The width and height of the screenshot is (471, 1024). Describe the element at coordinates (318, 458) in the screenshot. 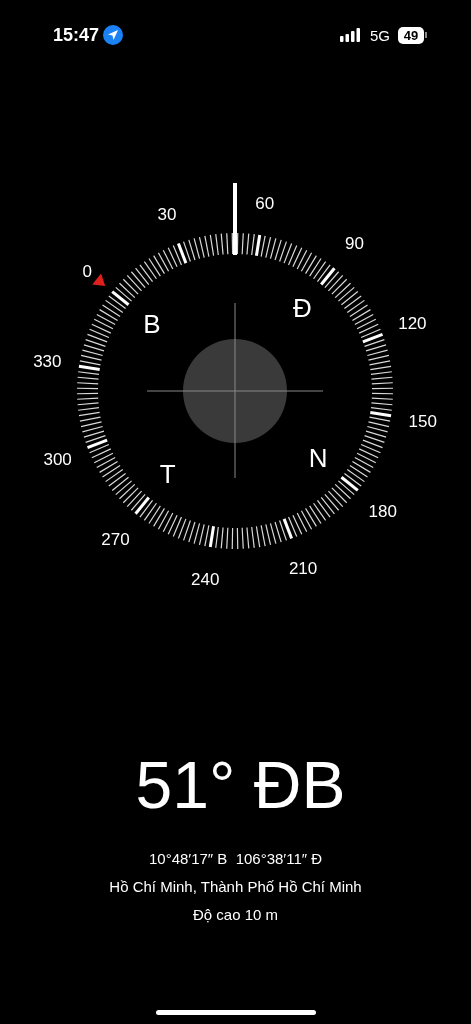

I see `cardinal-label: N` at that location.